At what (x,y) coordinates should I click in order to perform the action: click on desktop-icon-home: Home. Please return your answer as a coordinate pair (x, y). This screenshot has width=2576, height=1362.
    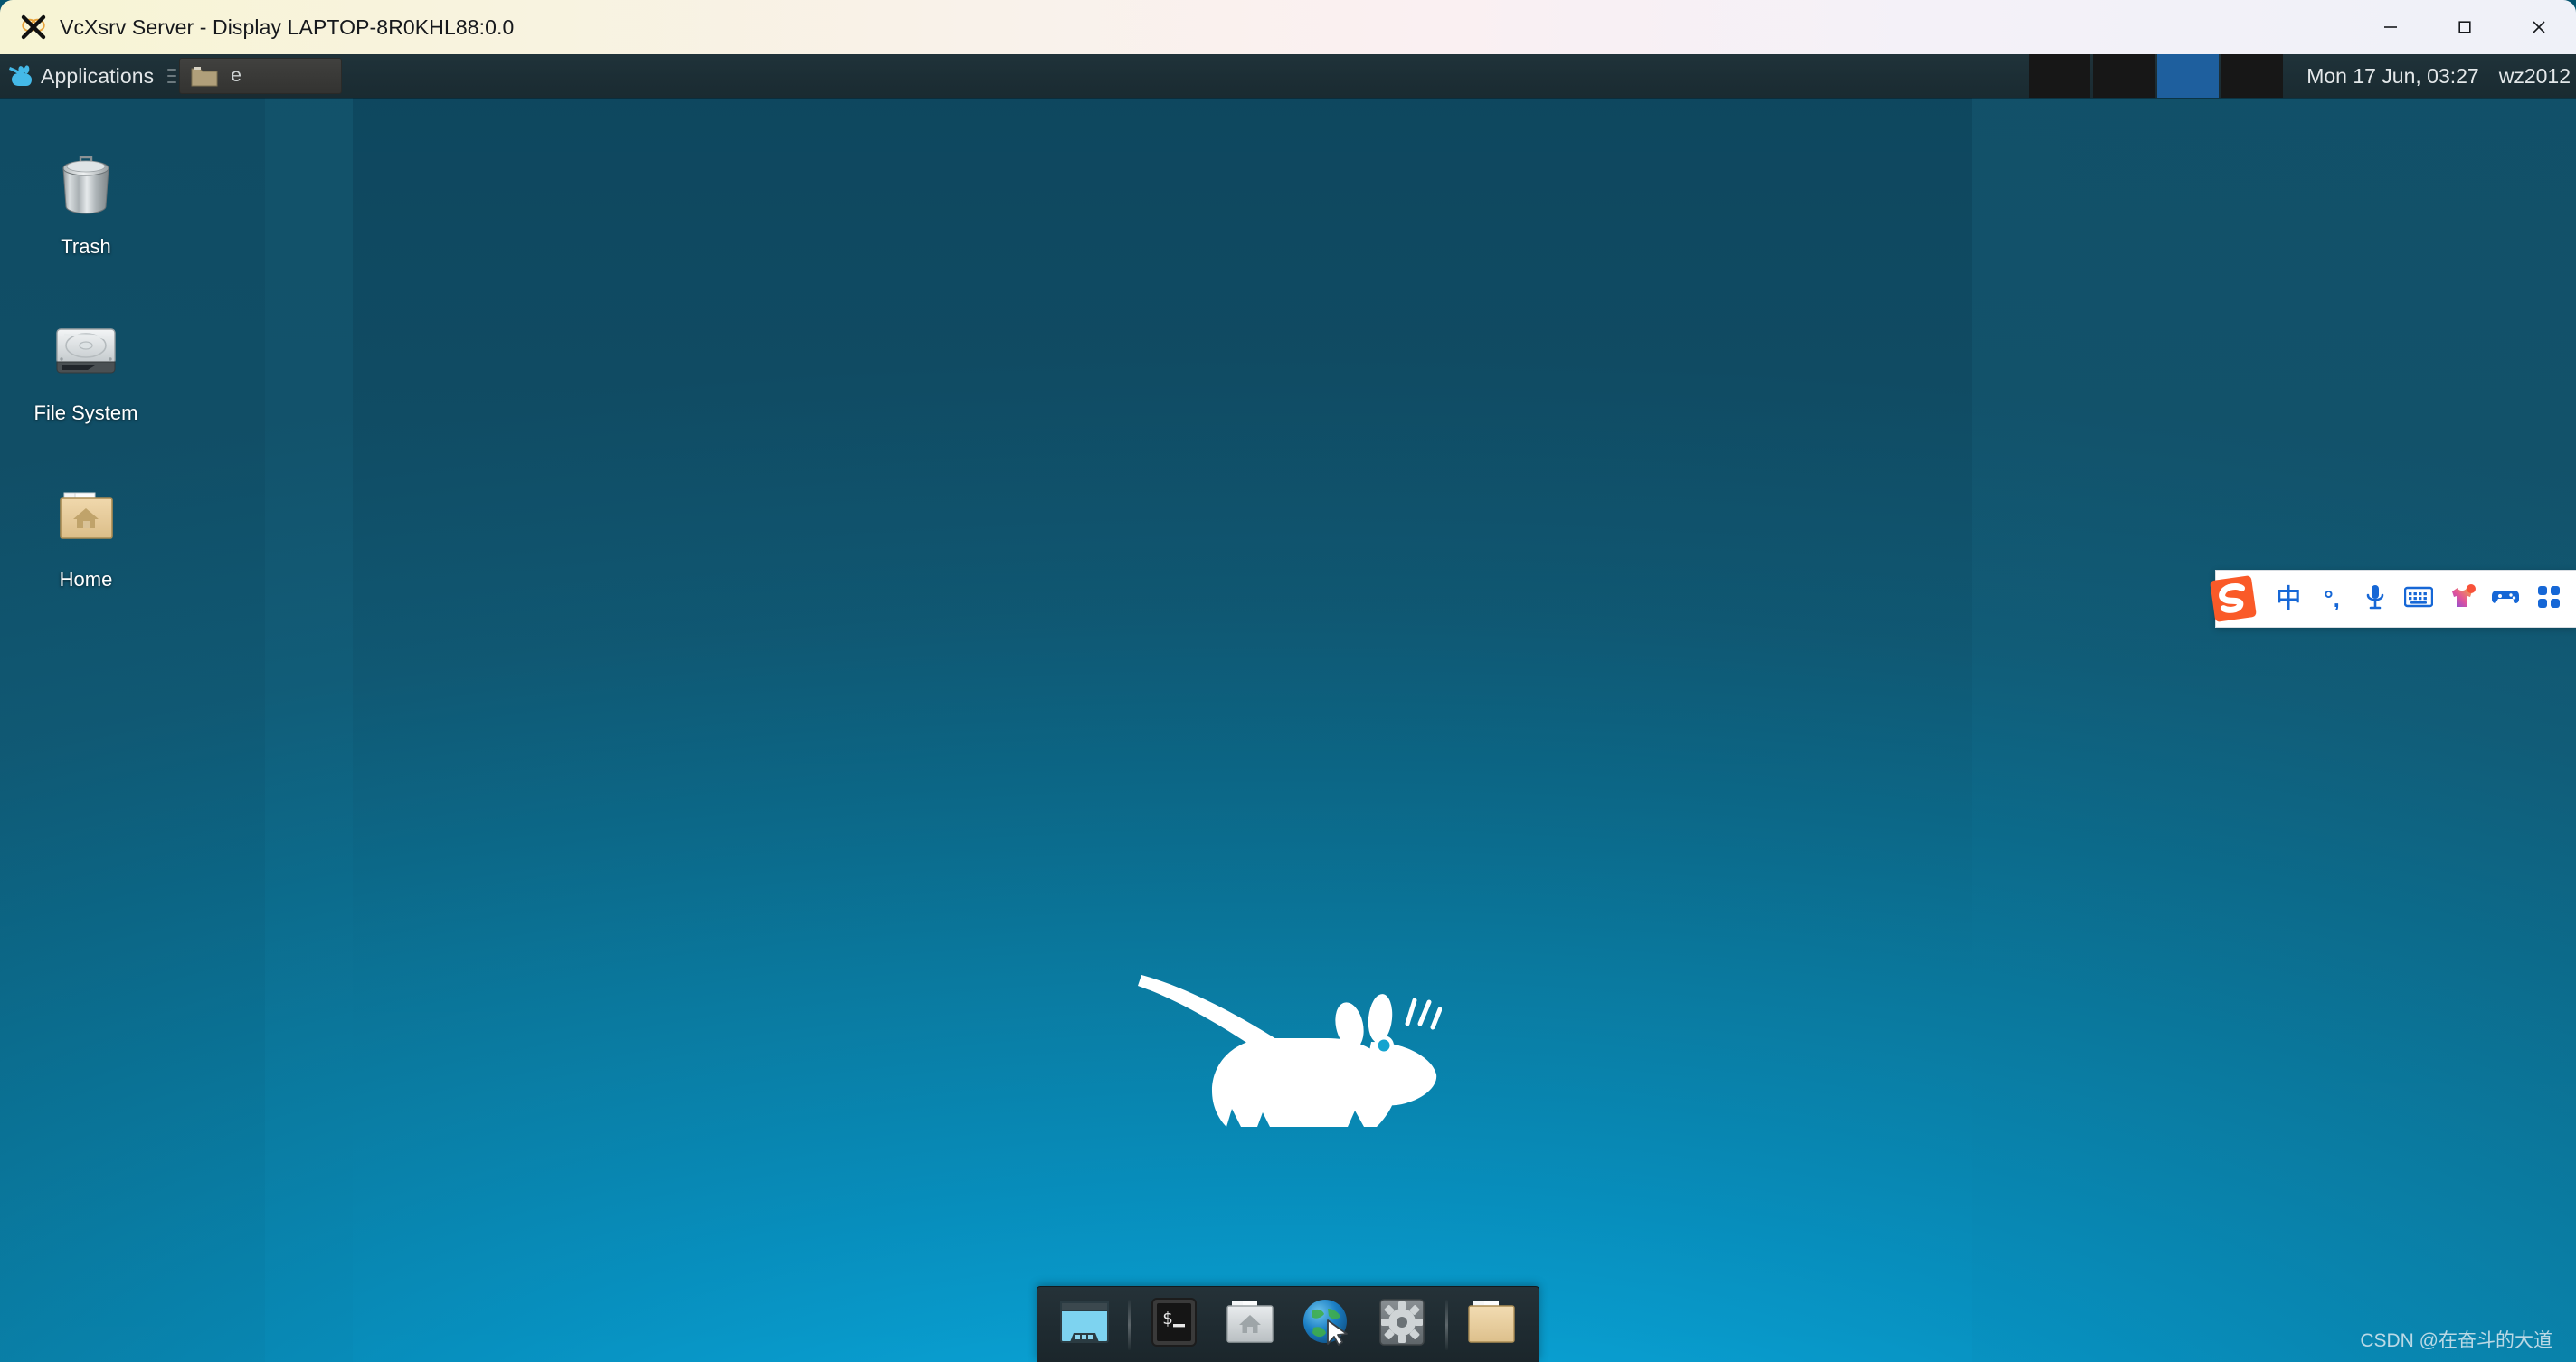
    Looking at the image, I should click on (86, 532).